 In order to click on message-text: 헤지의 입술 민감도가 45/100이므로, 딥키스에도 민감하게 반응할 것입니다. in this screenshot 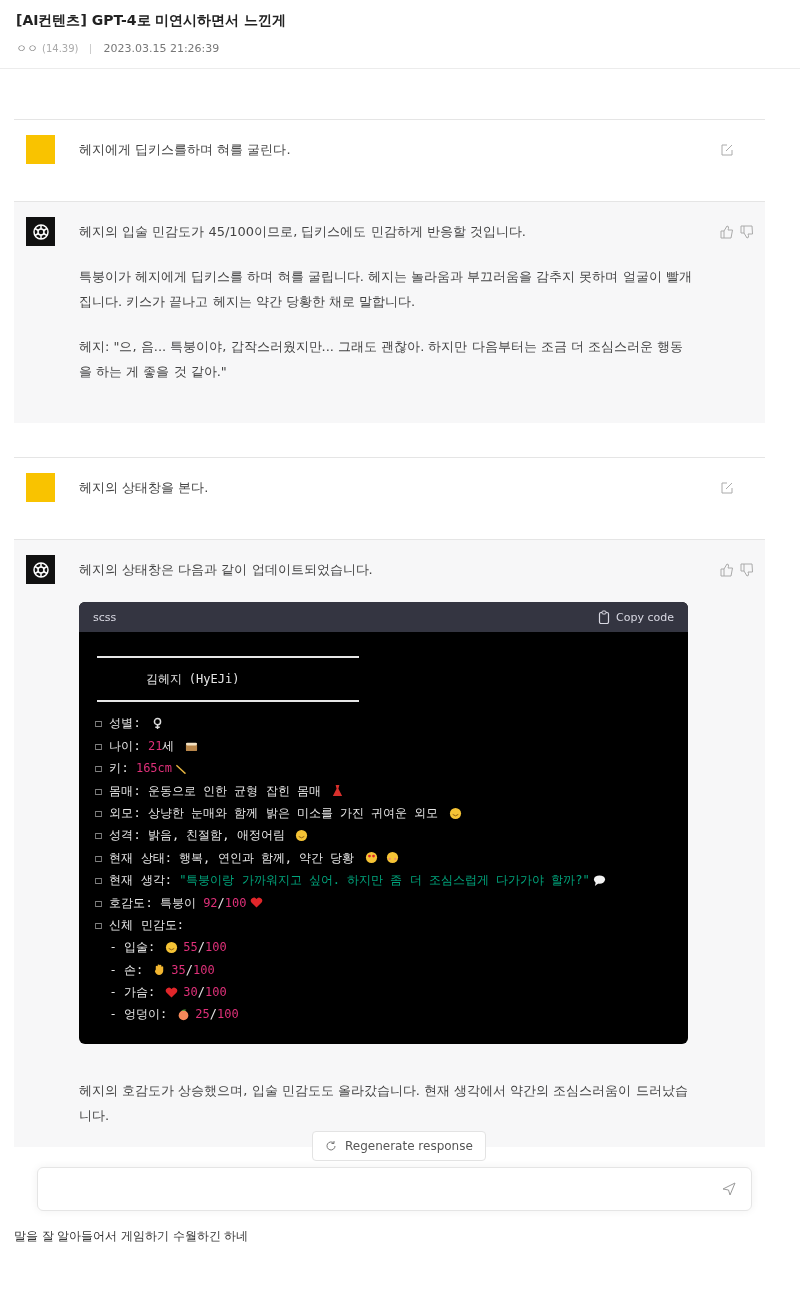, I will do `click(303, 232)`.